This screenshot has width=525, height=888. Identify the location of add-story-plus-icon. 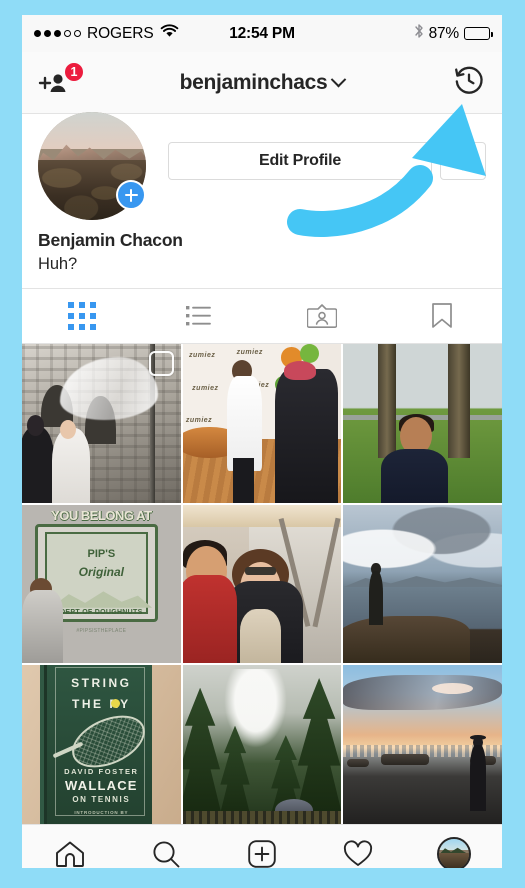
(131, 195).